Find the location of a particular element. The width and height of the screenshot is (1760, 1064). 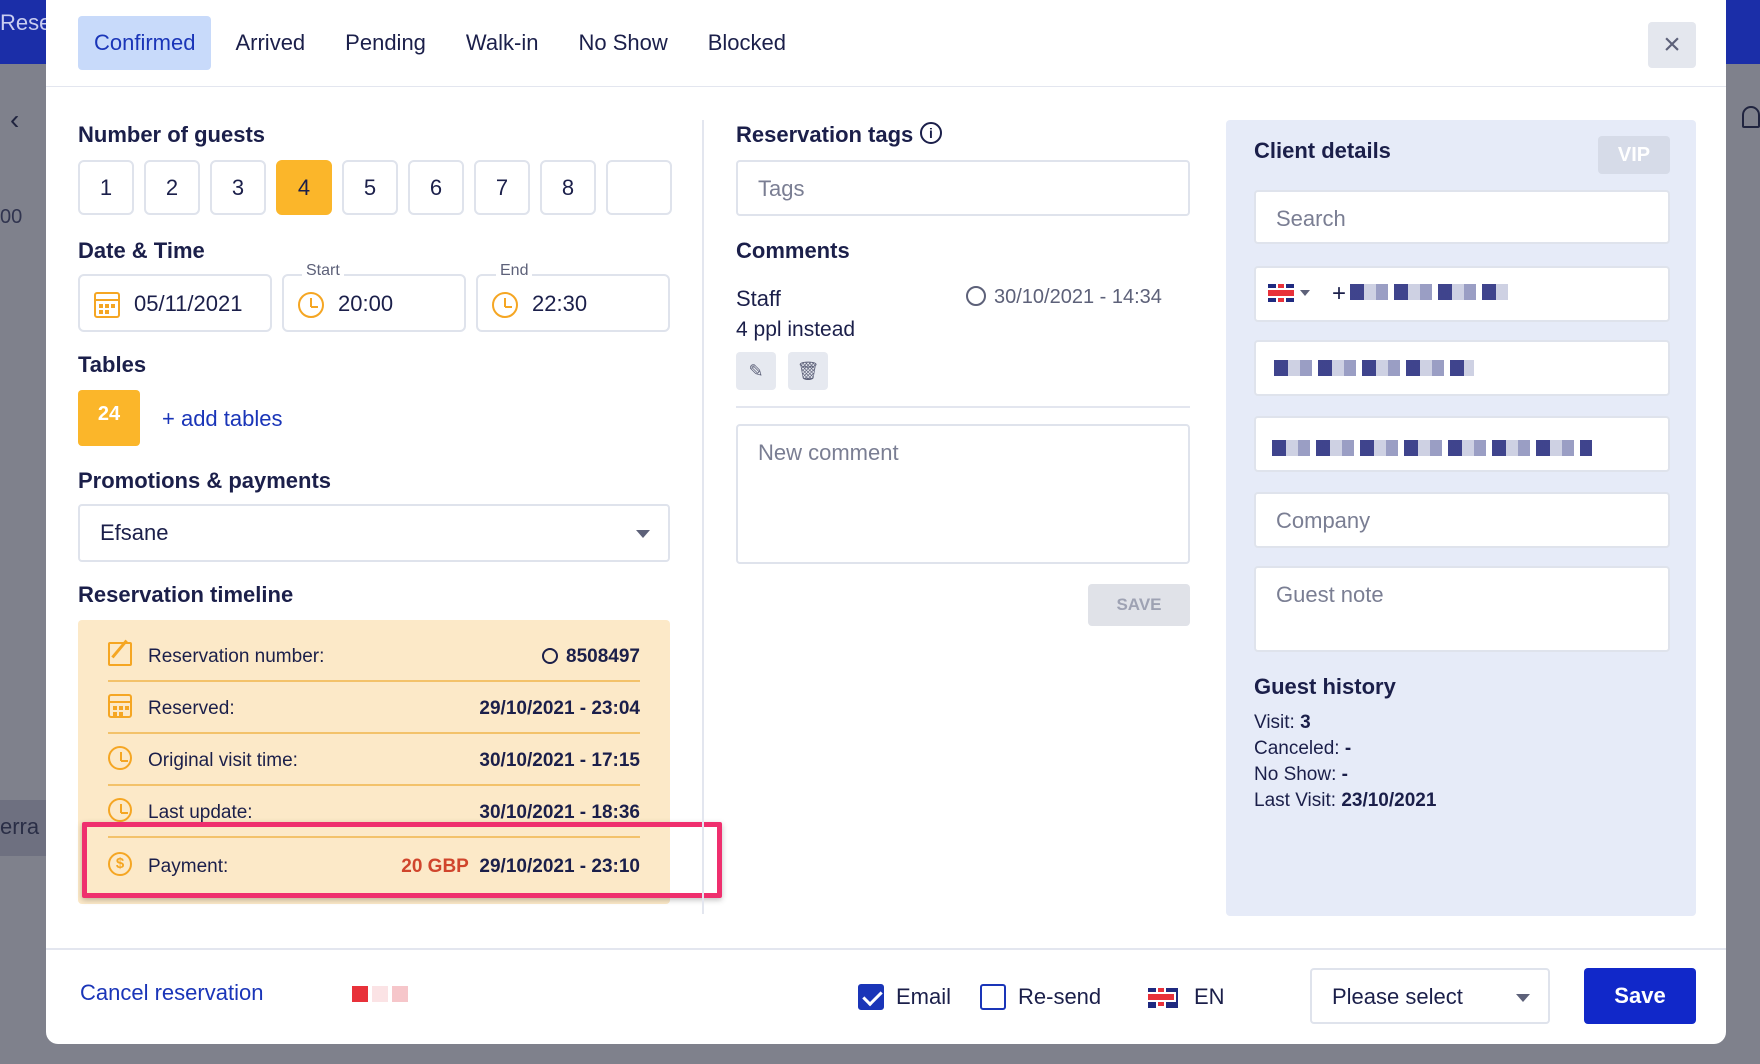

background-side-label: erra is located at coordinates (23, 828).